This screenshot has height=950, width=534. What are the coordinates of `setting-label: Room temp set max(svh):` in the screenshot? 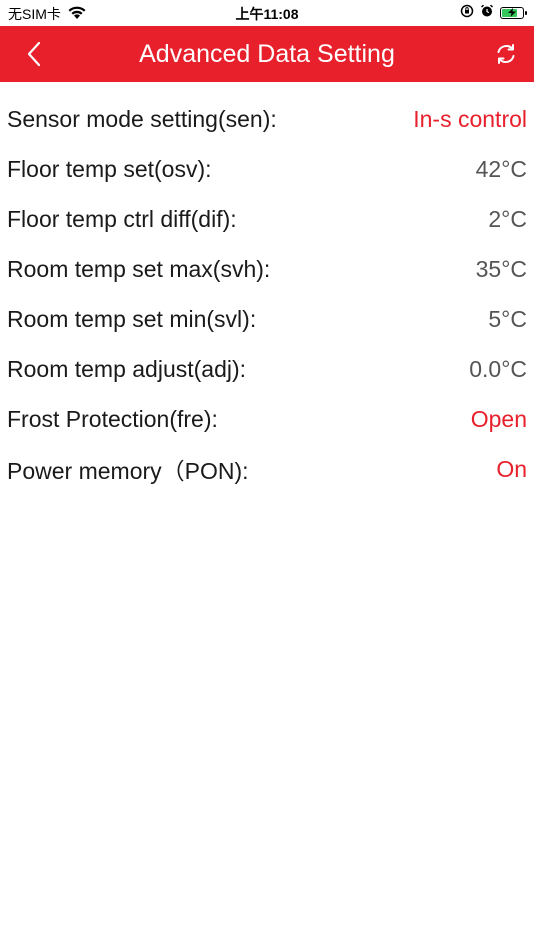 It's located at (139, 268).